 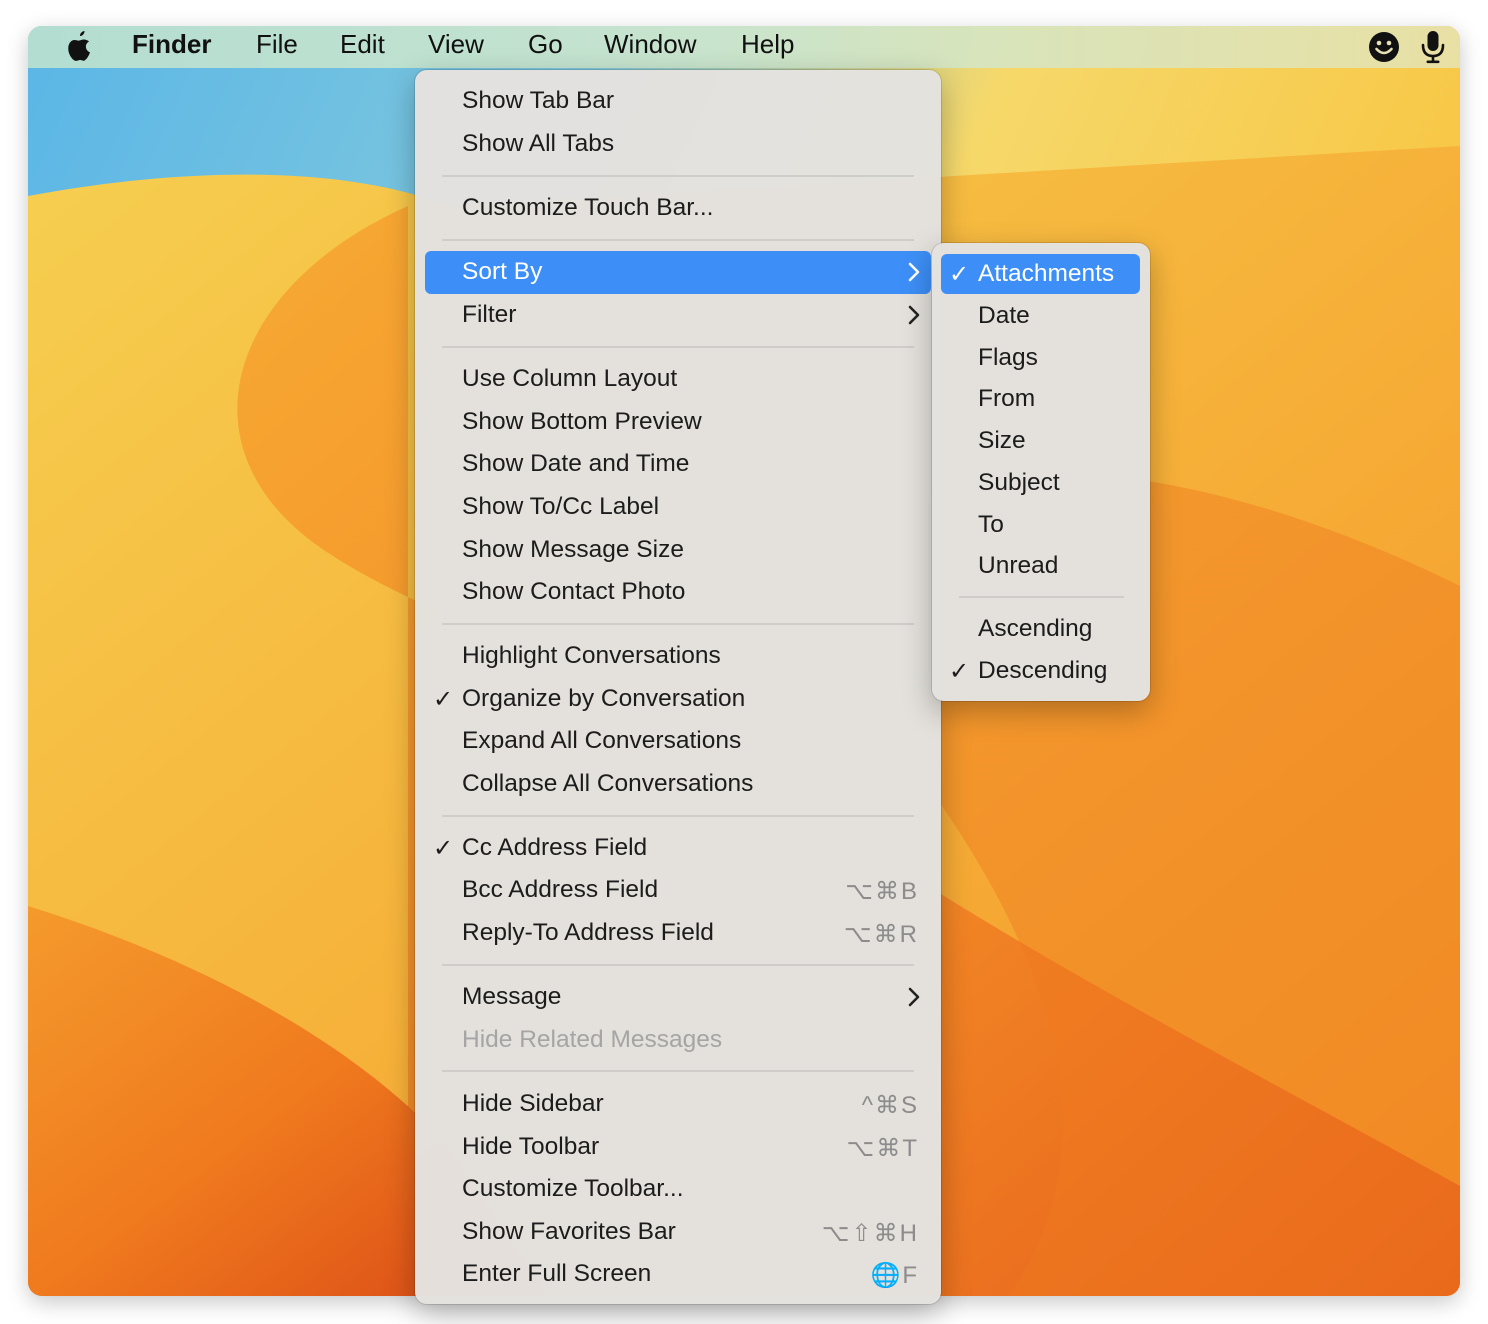 What do you see at coordinates (1040, 399) in the screenshot?
I see `submenu-item-from: From` at bounding box center [1040, 399].